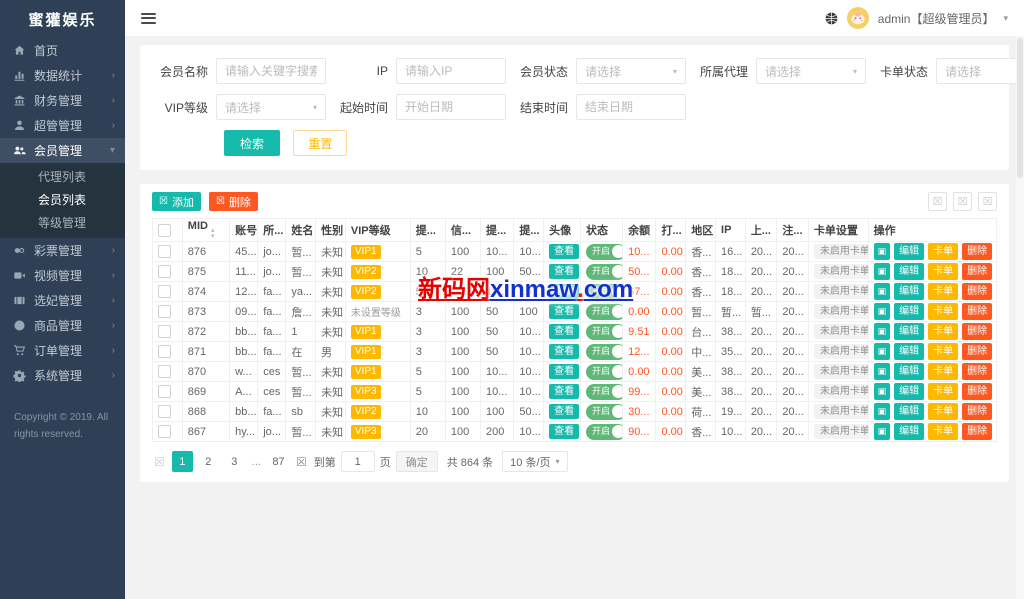 This screenshot has width=1024, height=599. What do you see at coordinates (631, 107) in the screenshot?
I see `end-time-input` at bounding box center [631, 107].